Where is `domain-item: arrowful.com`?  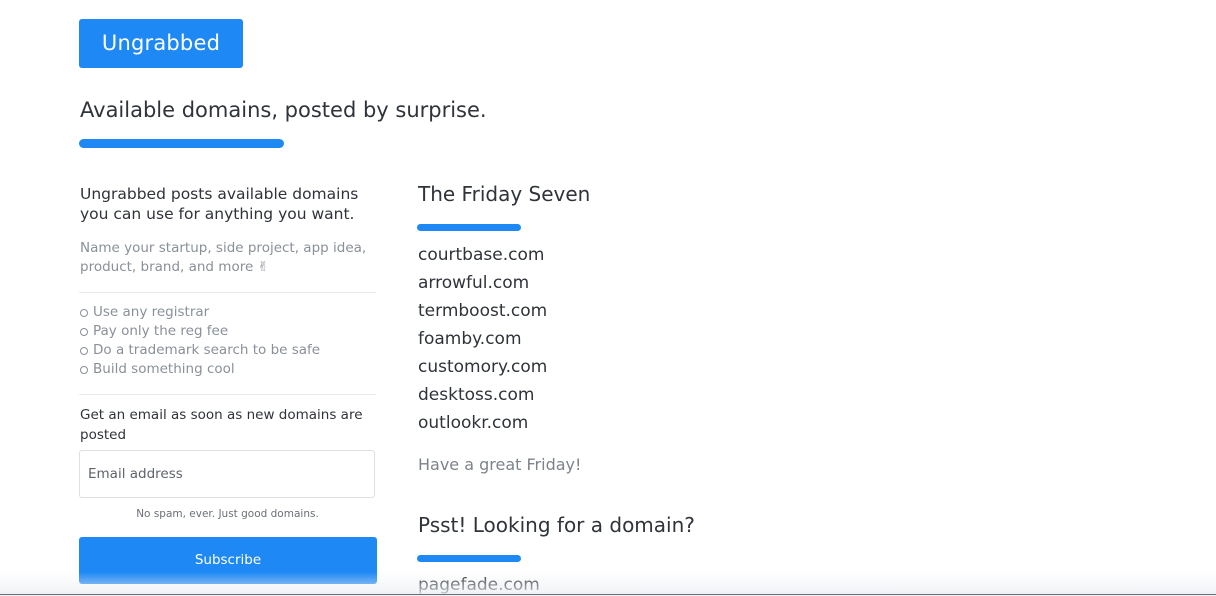
domain-item: arrowful.com is located at coordinates (482, 285).